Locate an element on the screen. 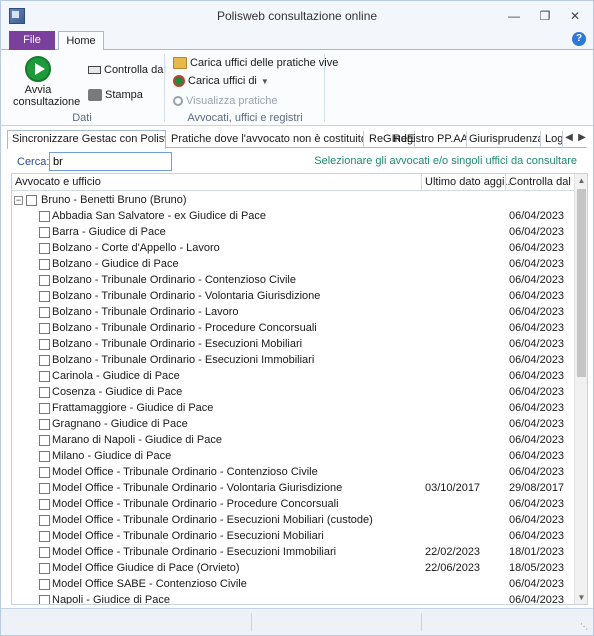 The width and height of the screenshot is (594, 636). help-icon: ? is located at coordinates (579, 39).